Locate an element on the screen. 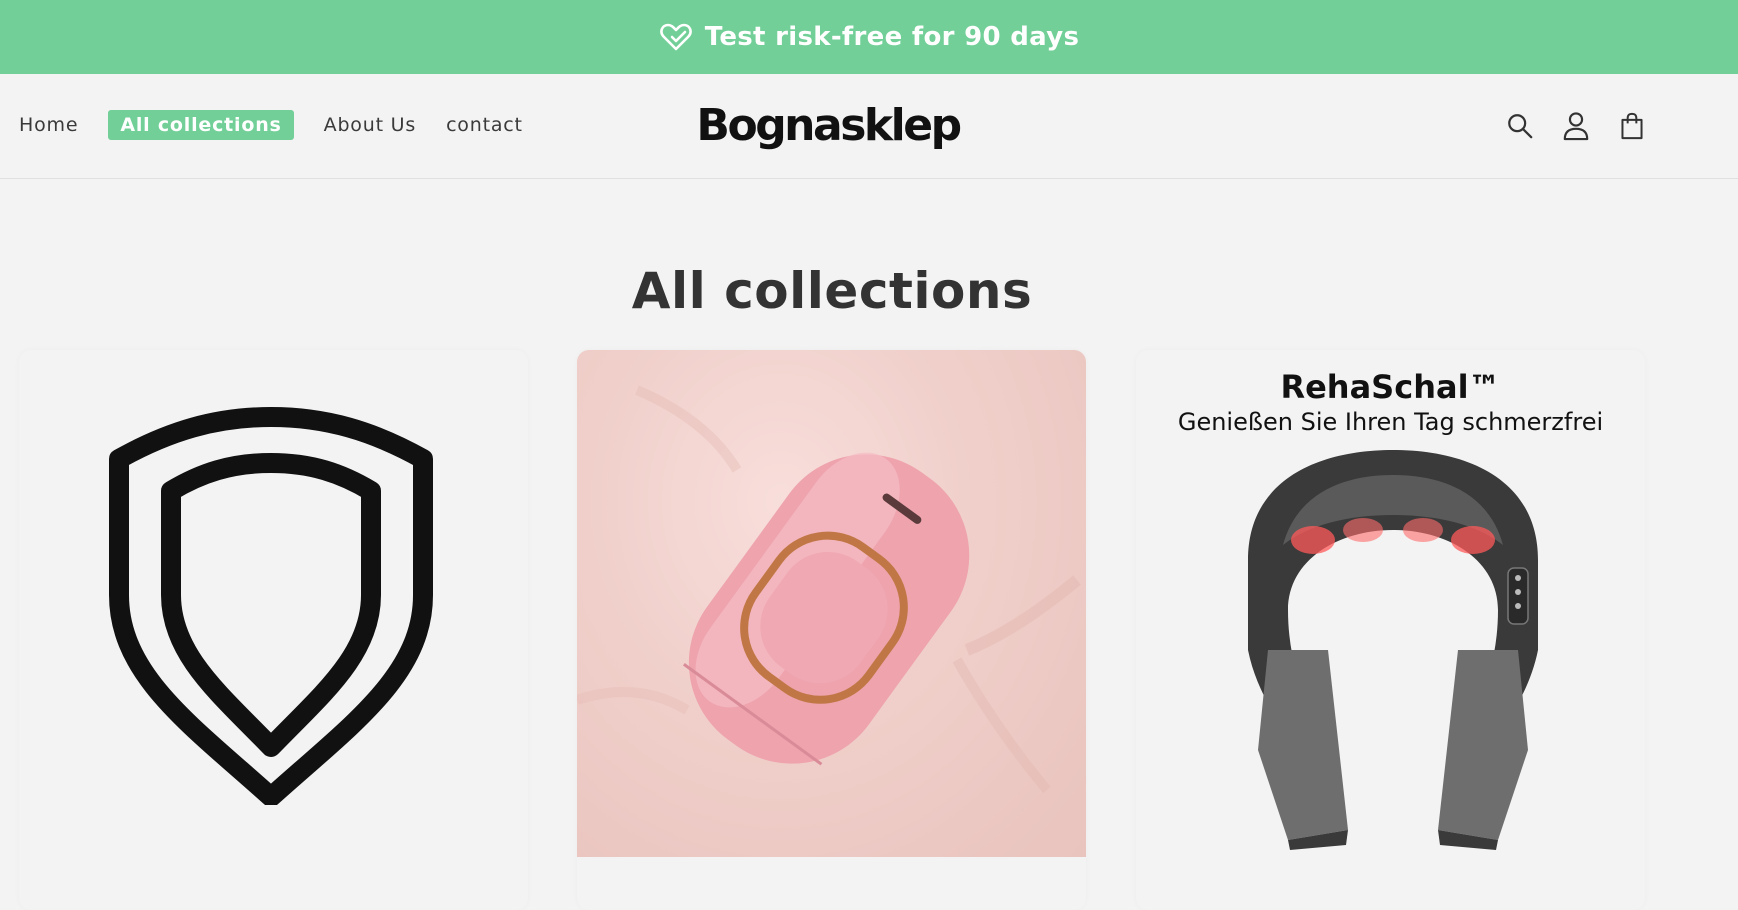 The image size is (1738, 910). collection-subtitle: Genießen Sie Ihren Tag schmerzfrei is located at coordinates (1390, 422).